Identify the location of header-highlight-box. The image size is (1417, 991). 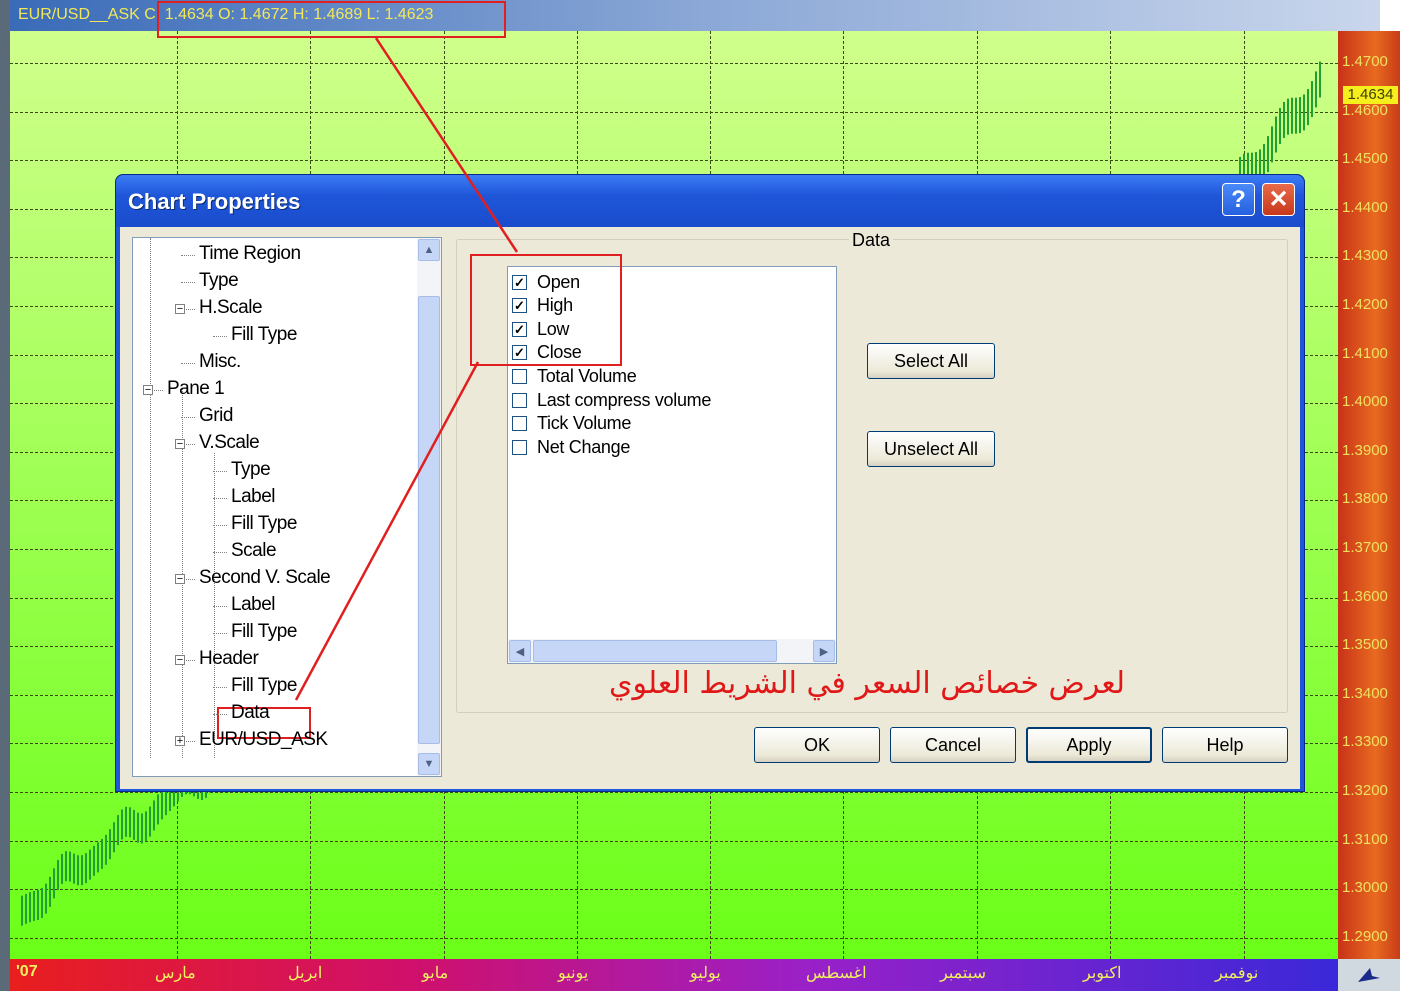
(331, 19).